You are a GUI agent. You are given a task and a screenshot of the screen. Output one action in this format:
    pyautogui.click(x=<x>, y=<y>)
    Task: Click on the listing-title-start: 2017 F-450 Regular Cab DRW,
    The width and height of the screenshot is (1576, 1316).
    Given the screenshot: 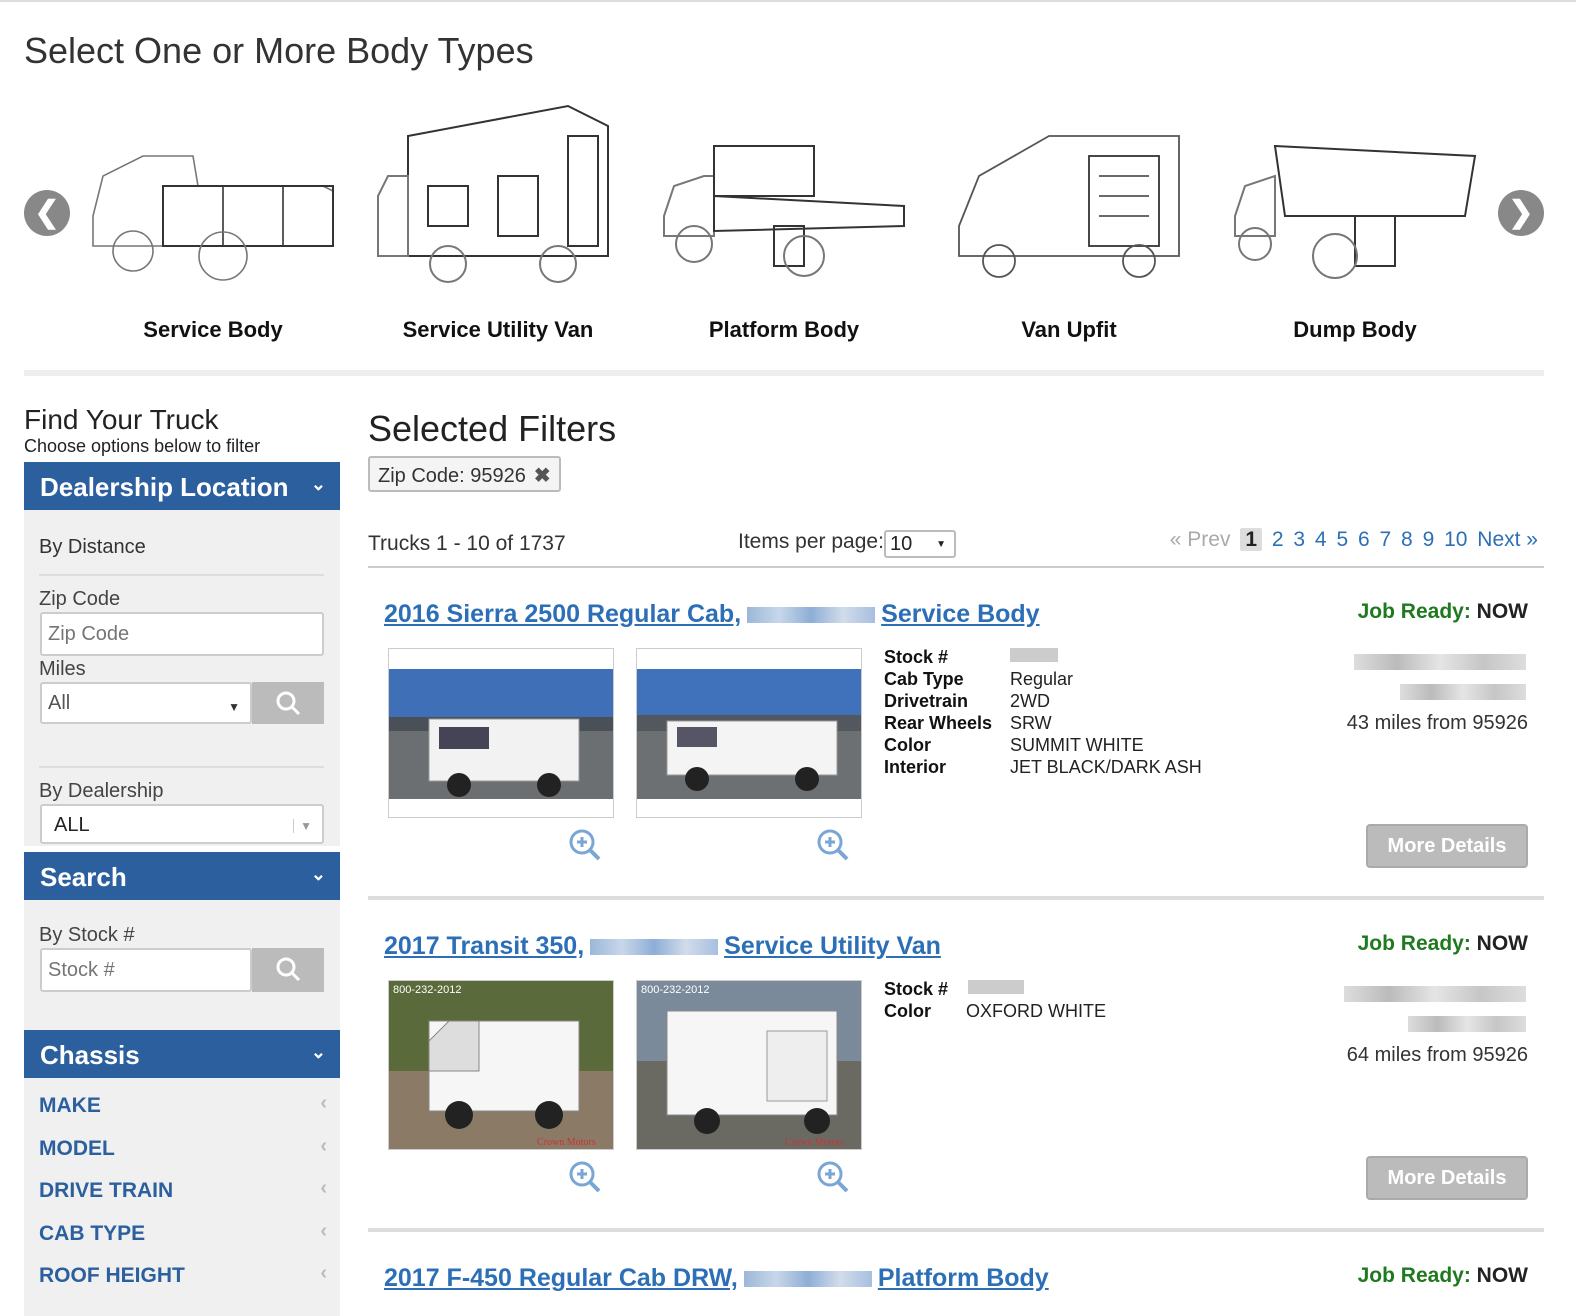 What is the action you would take?
    pyautogui.click(x=561, y=1278)
    